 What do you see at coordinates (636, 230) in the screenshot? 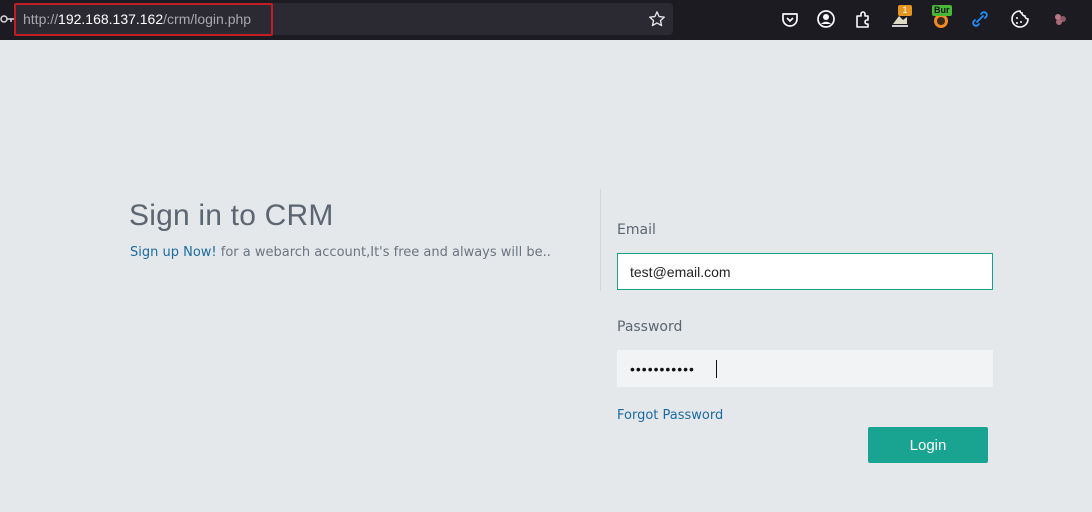
I see `email-label: Email` at bounding box center [636, 230].